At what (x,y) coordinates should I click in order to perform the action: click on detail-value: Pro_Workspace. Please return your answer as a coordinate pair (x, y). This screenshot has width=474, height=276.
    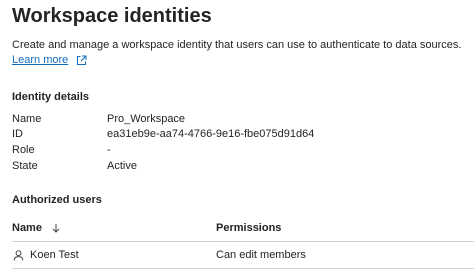
    Looking at the image, I should click on (146, 119).